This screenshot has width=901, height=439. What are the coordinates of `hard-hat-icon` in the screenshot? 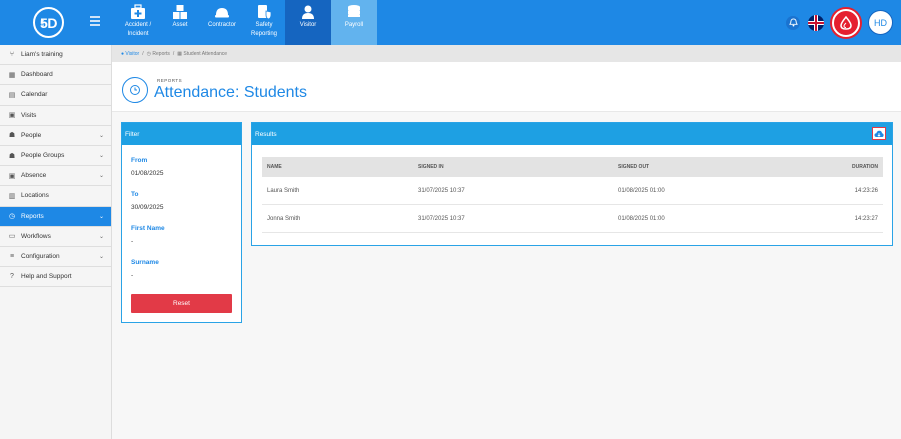 It's located at (222, 13).